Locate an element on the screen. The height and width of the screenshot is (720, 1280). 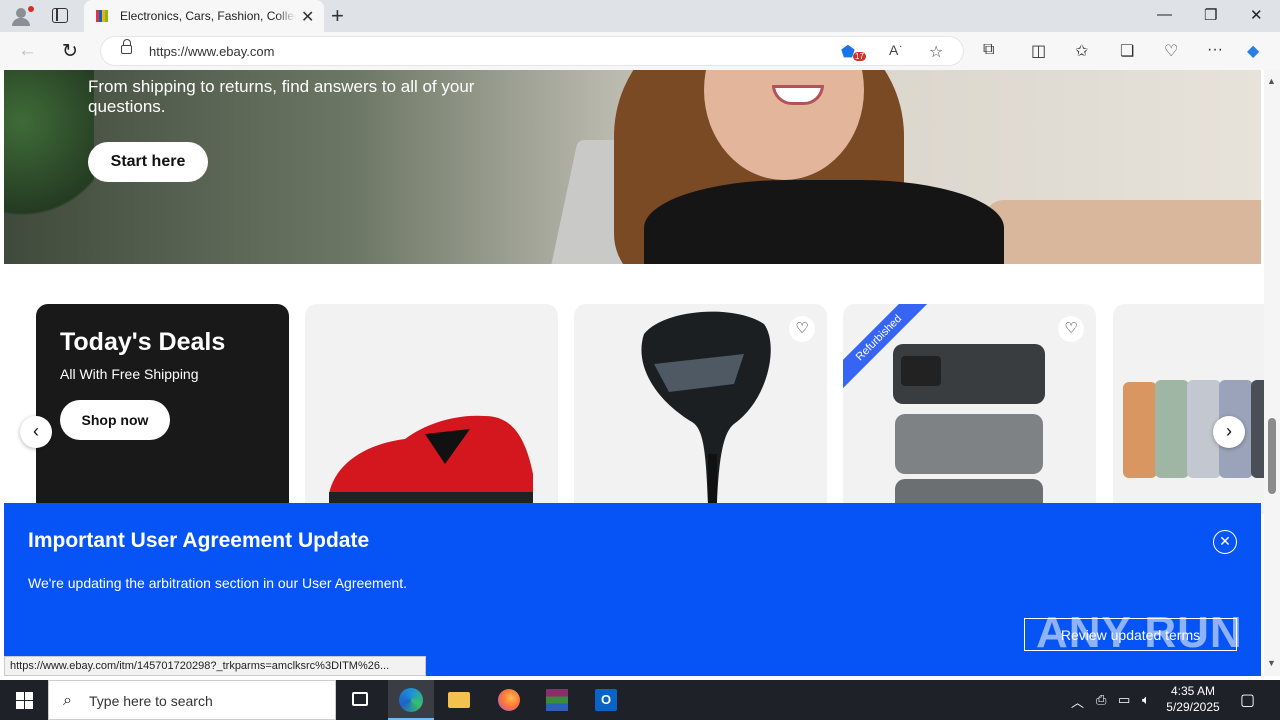
tray-chevron-icon: ︿ is located at coordinates (1077, 701).